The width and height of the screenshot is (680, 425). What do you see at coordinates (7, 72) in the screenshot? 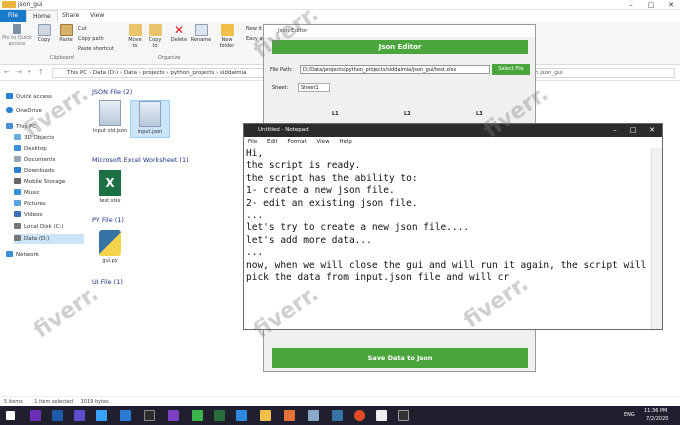
I see `back-arrow-icon: ←` at bounding box center [7, 72].